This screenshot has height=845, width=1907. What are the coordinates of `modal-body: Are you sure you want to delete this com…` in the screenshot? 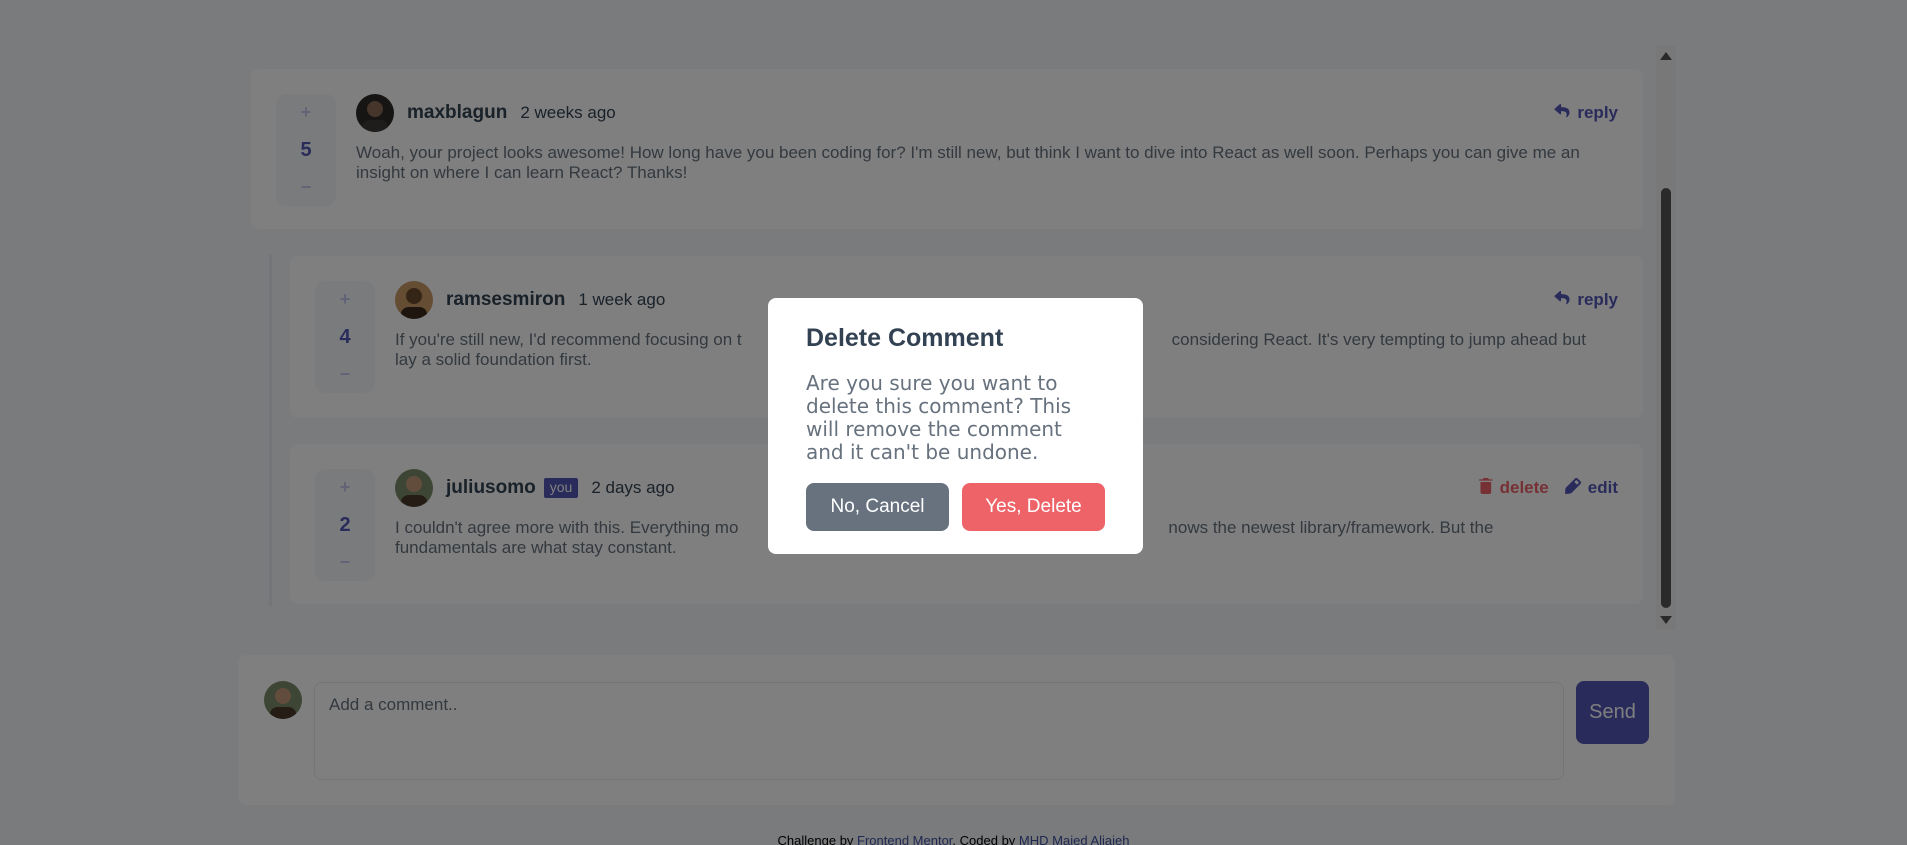 It's located at (939, 417).